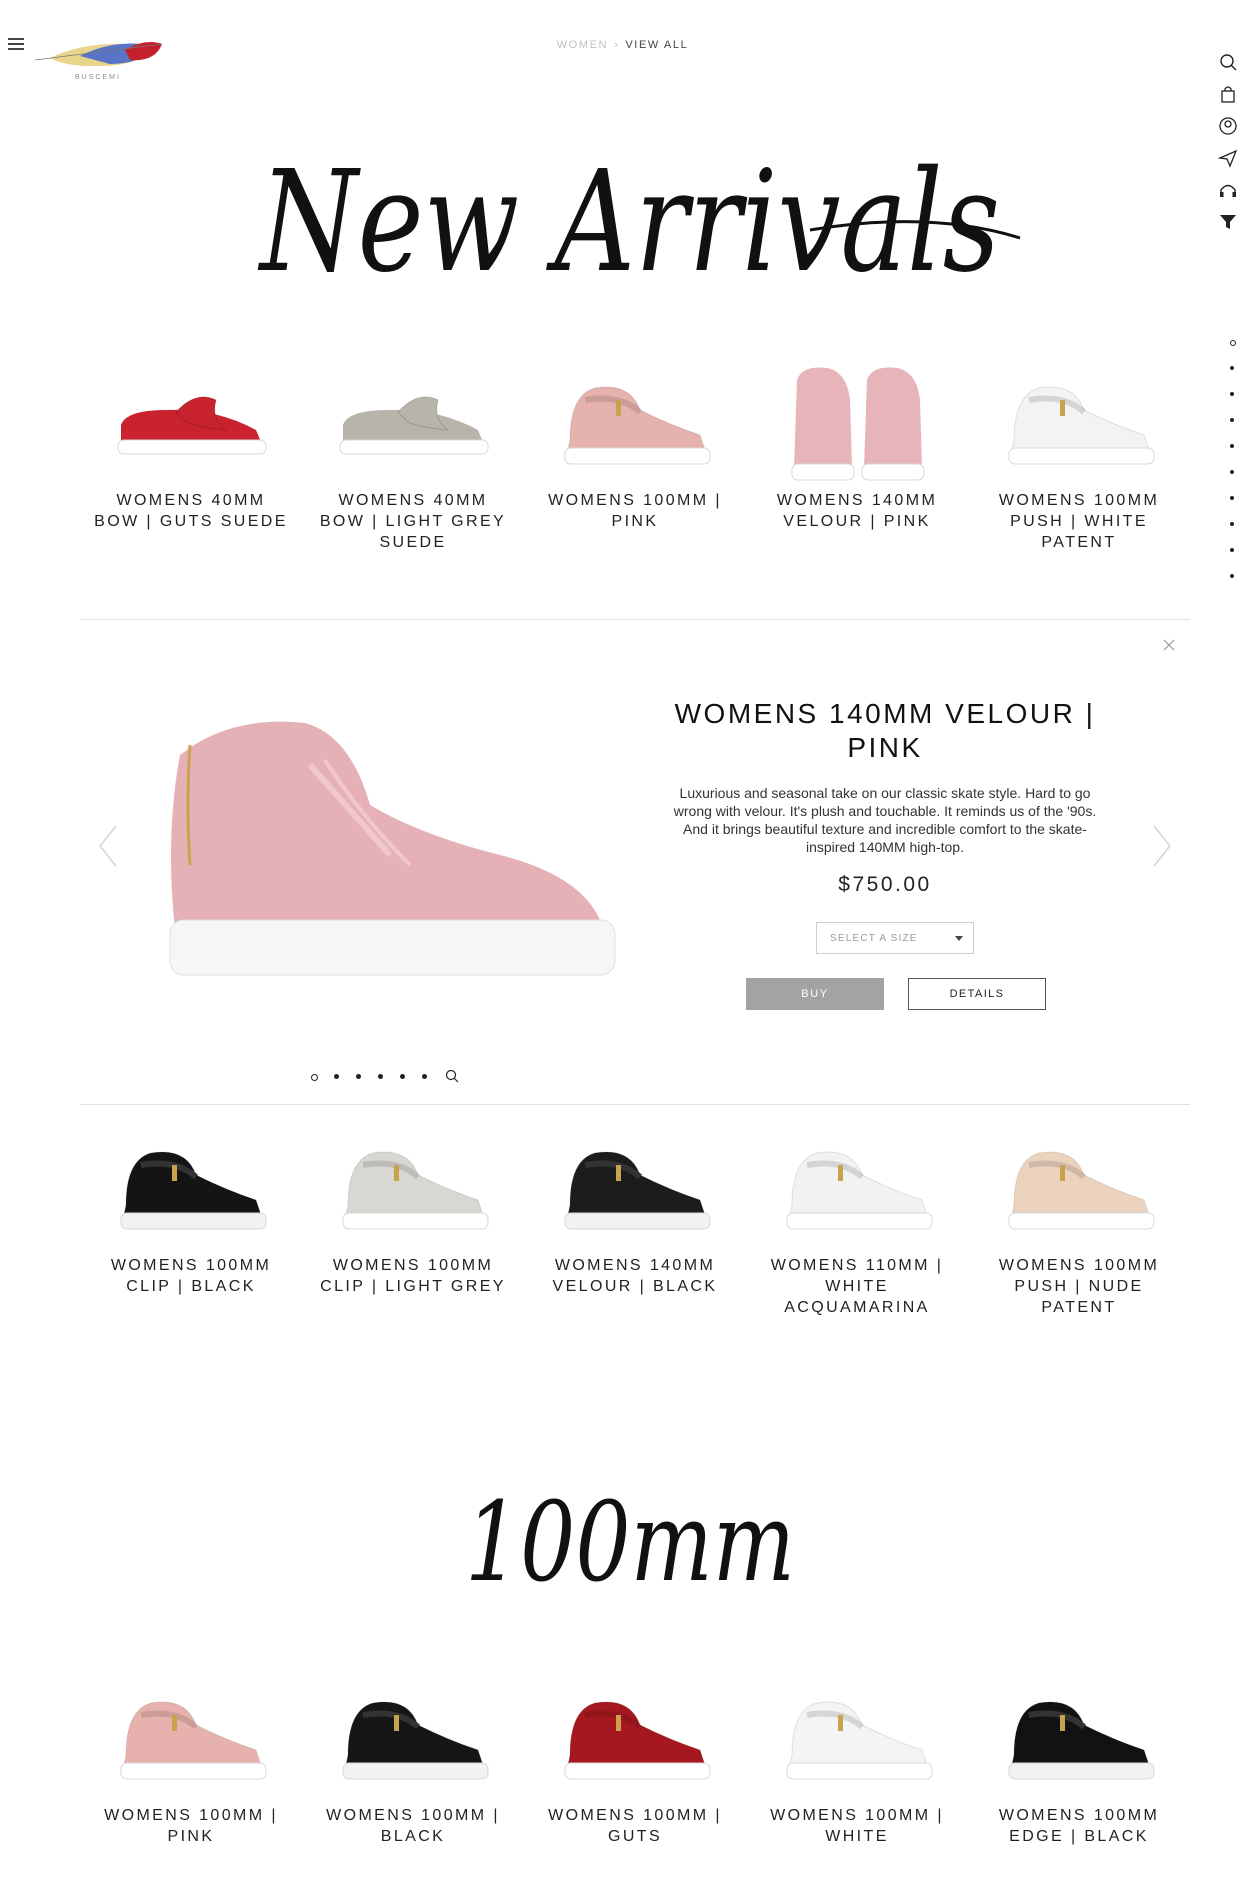 Image resolution: width=1245 pixels, height=1888 pixels. Describe the element at coordinates (1228, 62) in the screenshot. I see `search-icon` at that location.